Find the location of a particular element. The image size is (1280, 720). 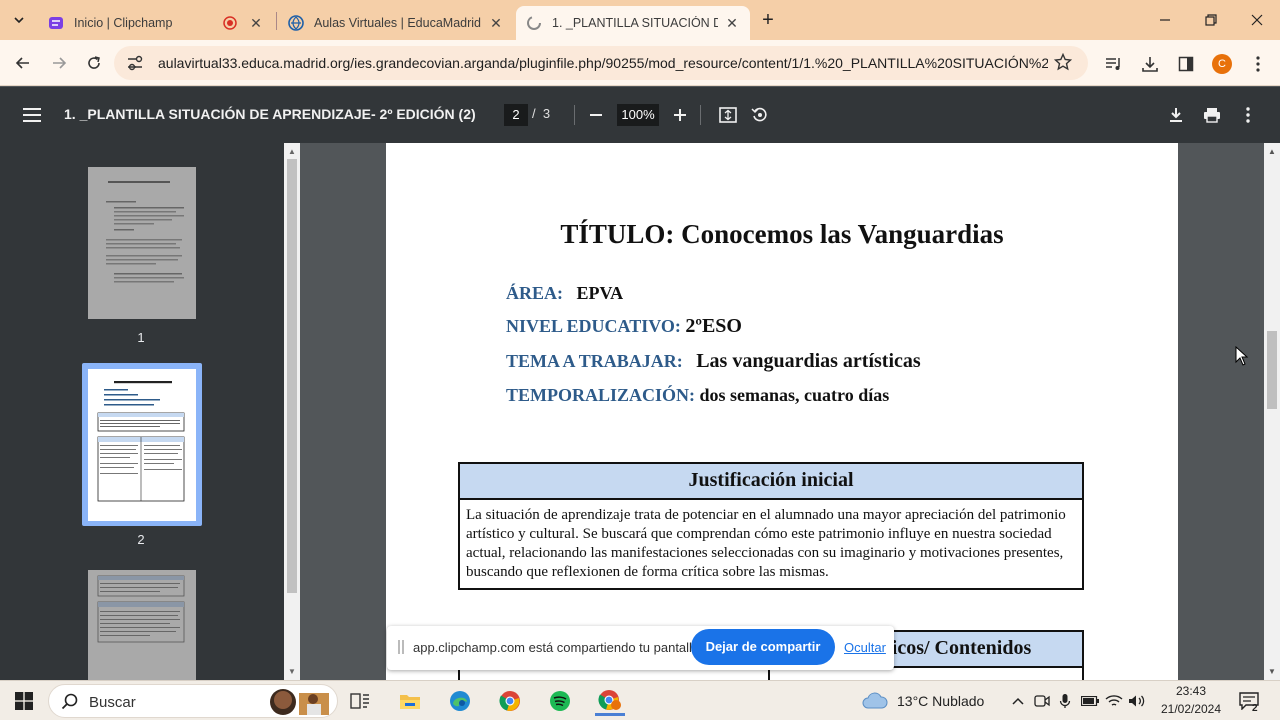

avatar: C is located at coordinates (1222, 64).